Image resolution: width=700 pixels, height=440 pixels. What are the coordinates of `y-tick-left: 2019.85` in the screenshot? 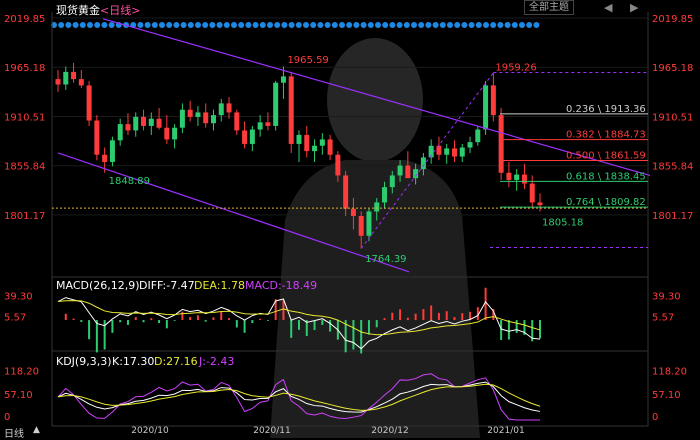 It's located at (24, 19).